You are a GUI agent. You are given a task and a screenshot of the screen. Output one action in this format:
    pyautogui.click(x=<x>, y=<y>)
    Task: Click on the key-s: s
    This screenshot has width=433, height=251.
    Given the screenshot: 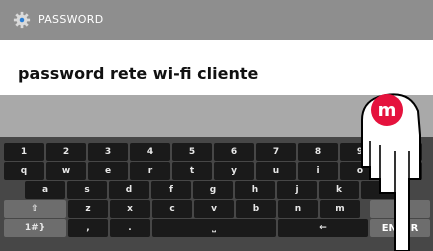 What is the action you would take?
    pyautogui.click(x=87, y=190)
    